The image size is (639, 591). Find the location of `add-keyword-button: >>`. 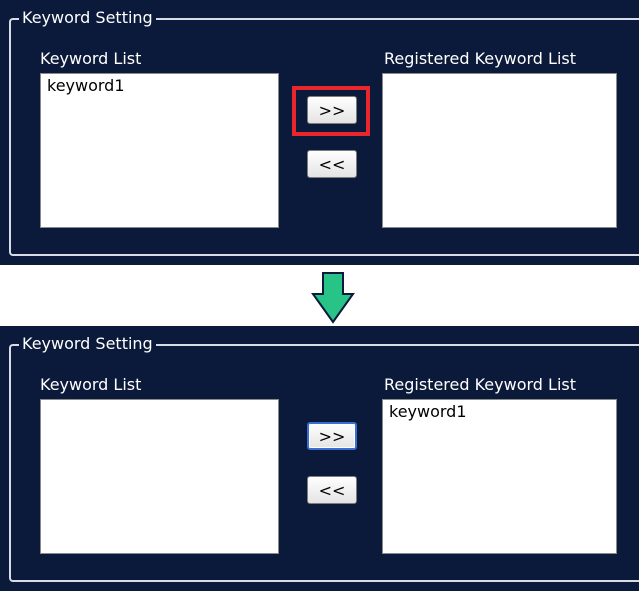

add-keyword-button: >> is located at coordinates (332, 436).